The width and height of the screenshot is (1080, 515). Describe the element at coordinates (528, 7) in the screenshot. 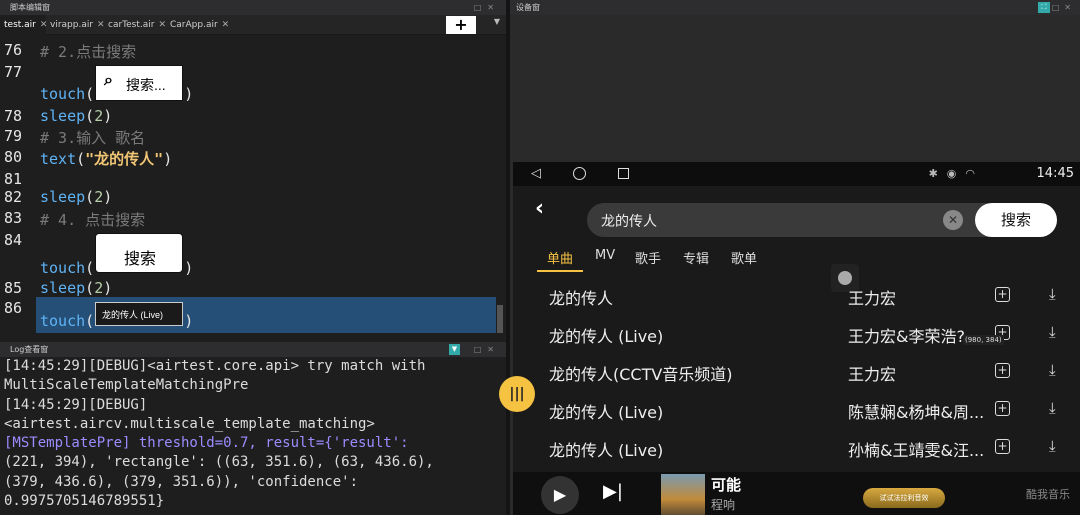

I see `device-title-text: 设备窗` at that location.